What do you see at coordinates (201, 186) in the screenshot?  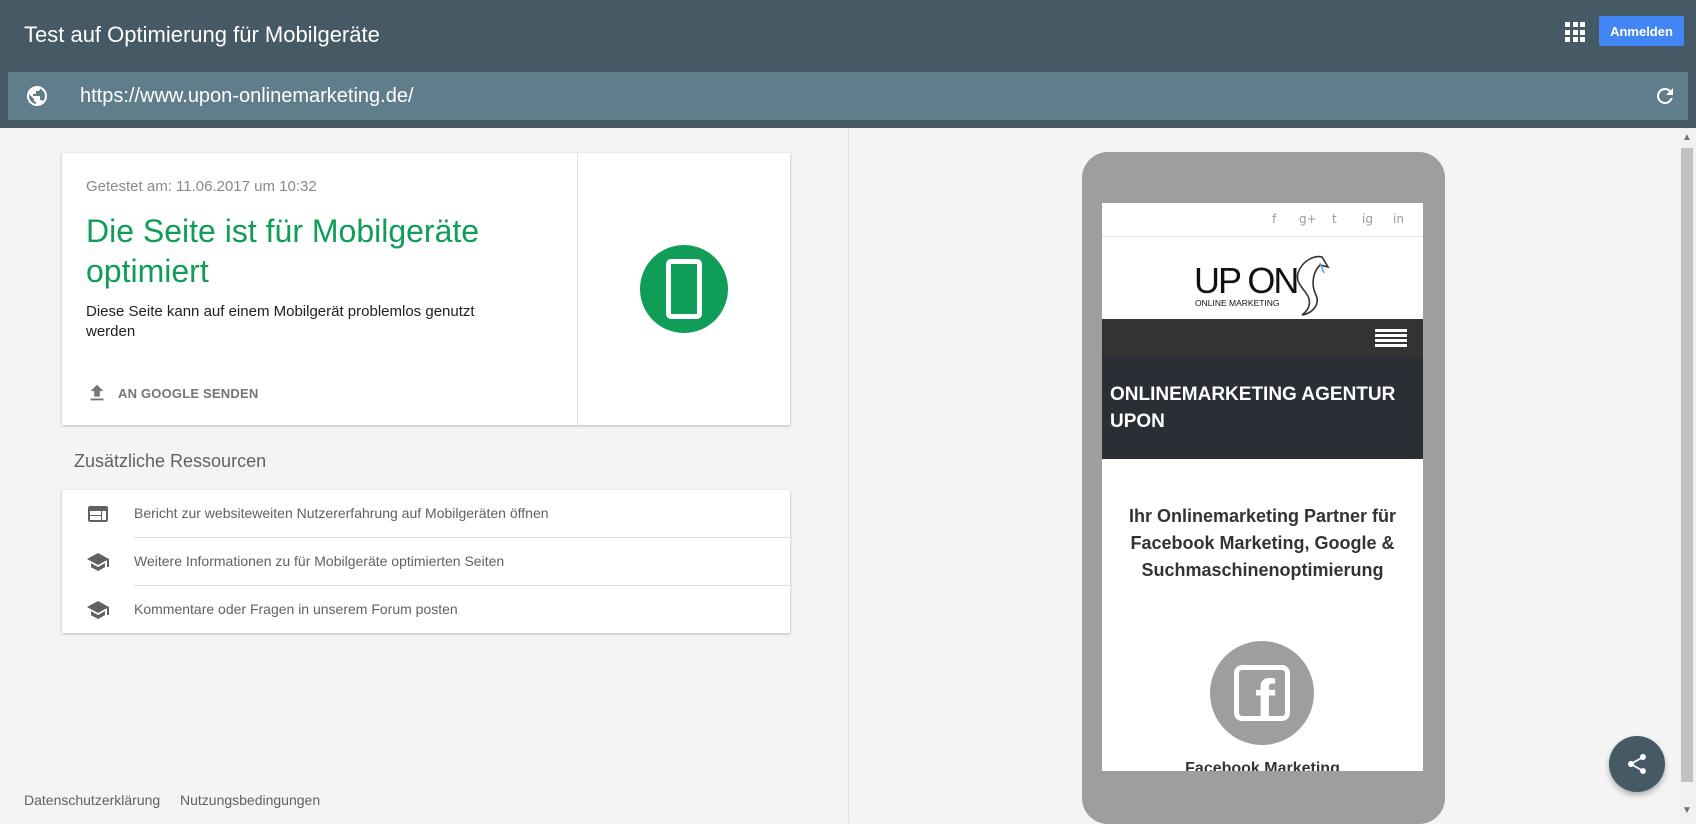 I see `tested-timestamp: Getestet am: 11.06.2017 um 10:32` at bounding box center [201, 186].